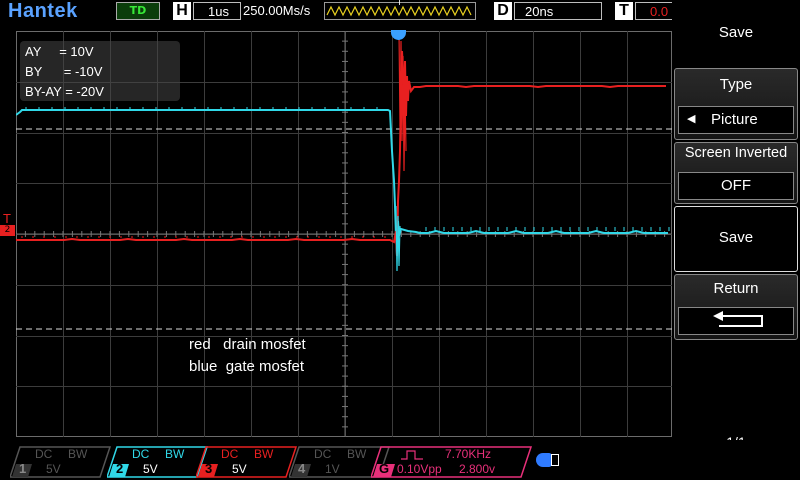 Image resolution: width=800 pixels, height=480 pixels. What do you see at coordinates (736, 288) in the screenshot?
I see `return-label: Return` at bounding box center [736, 288].